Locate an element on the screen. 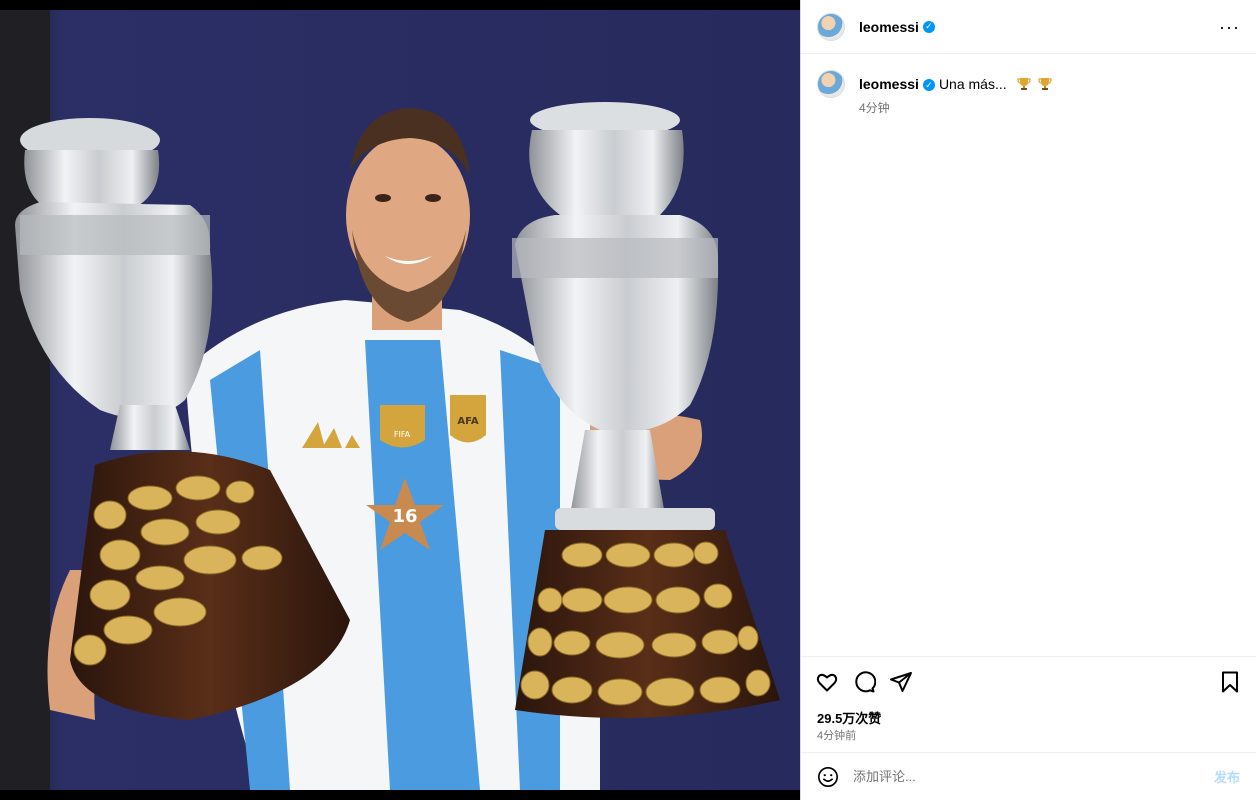 The height and width of the screenshot is (800, 1256). caption-username: leomessi is located at coordinates (889, 84).